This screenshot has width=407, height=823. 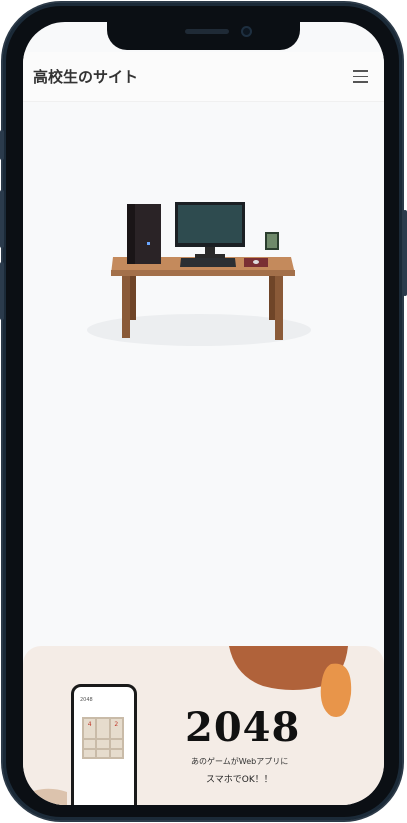 What do you see at coordinates (210, 256) in the screenshot?
I see `monitor-base` at bounding box center [210, 256].